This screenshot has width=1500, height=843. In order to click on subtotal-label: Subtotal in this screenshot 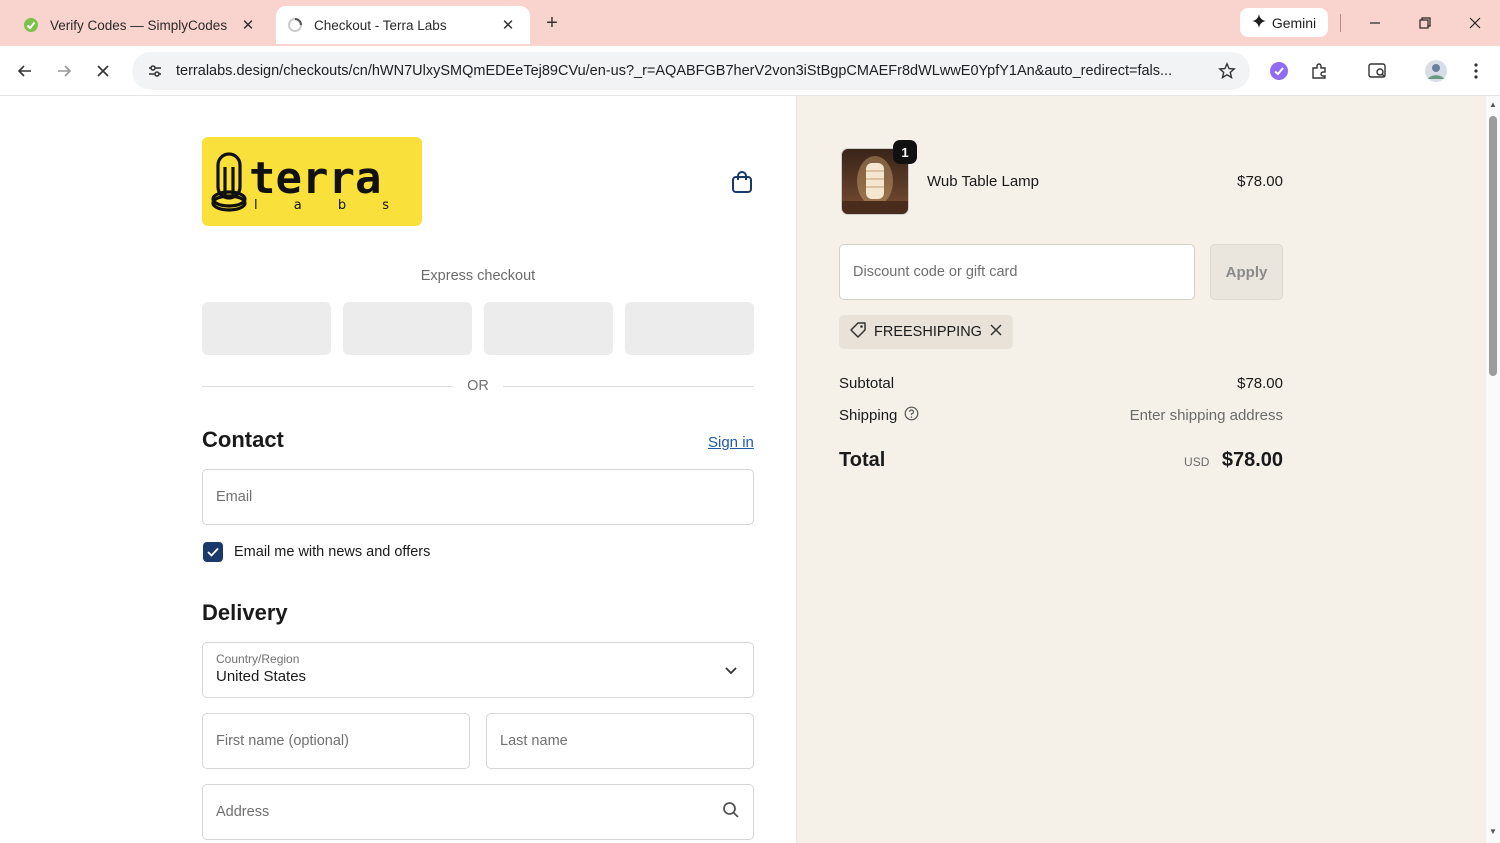, I will do `click(867, 383)`.